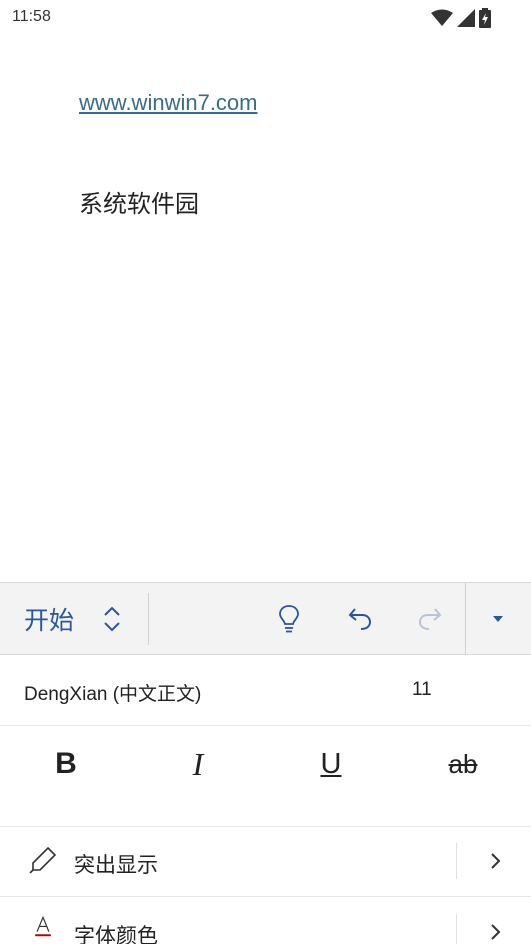 This screenshot has height=944, width=531. I want to click on document-hyperlink: www.winwin7.com, so click(168, 103).